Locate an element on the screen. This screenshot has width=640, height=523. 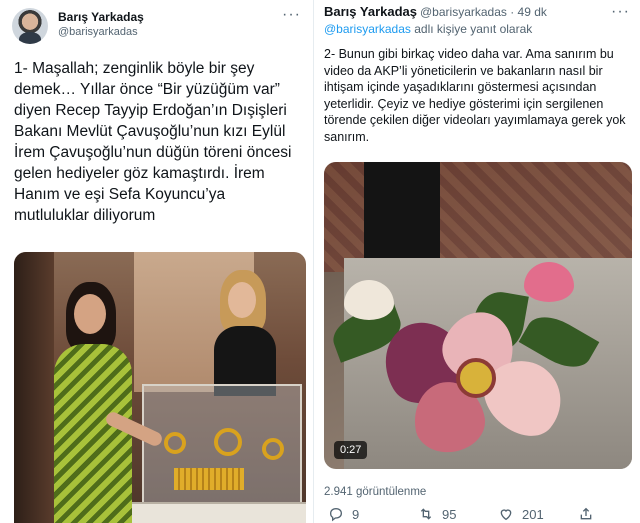
view-count: 2.941 görüntülenme is located at coordinates (375, 492).